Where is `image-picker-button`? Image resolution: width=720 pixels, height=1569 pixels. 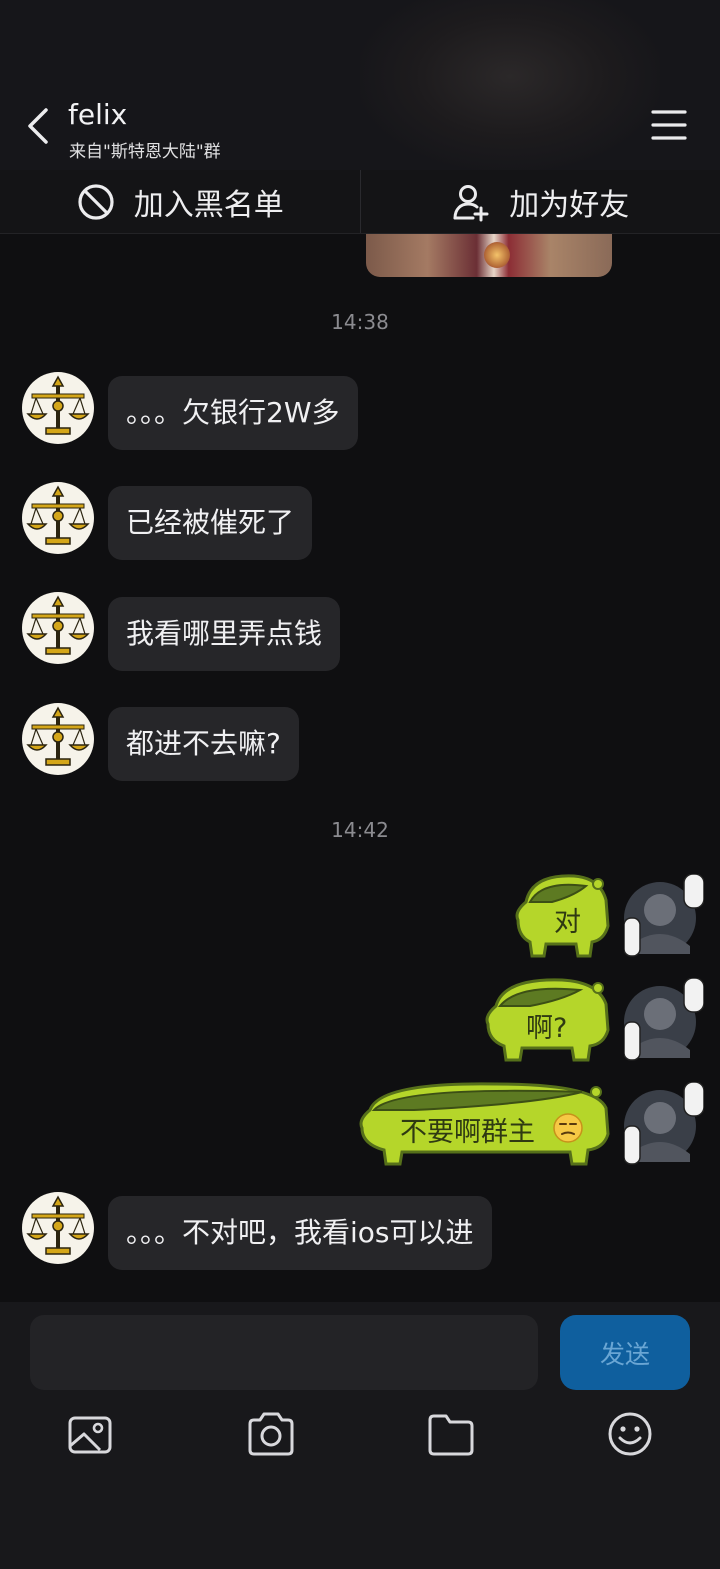
image-picker-button is located at coordinates (91, 1434).